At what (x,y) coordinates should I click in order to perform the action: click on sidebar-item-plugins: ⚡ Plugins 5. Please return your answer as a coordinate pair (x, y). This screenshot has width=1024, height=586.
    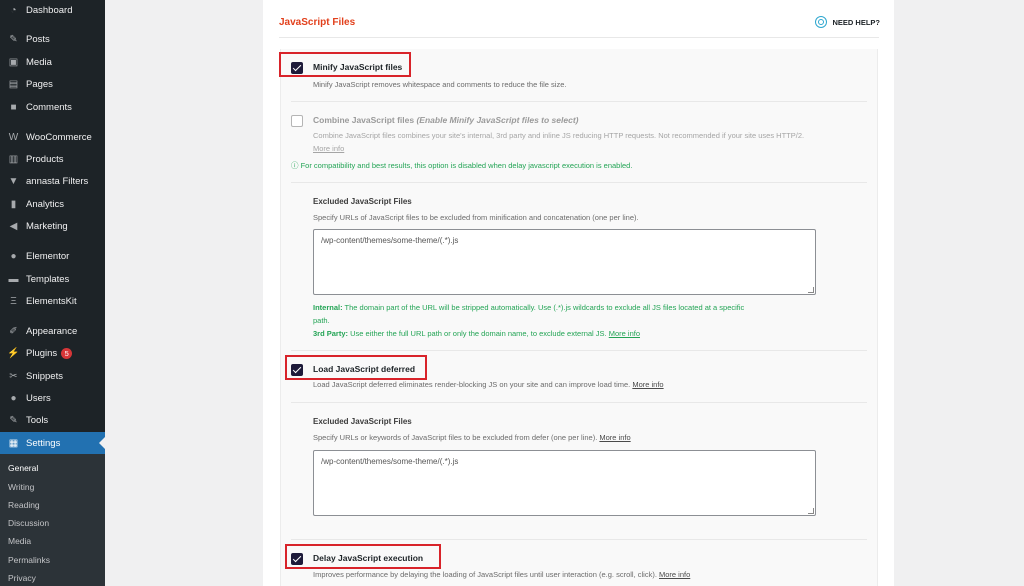
    Looking at the image, I should click on (52, 353).